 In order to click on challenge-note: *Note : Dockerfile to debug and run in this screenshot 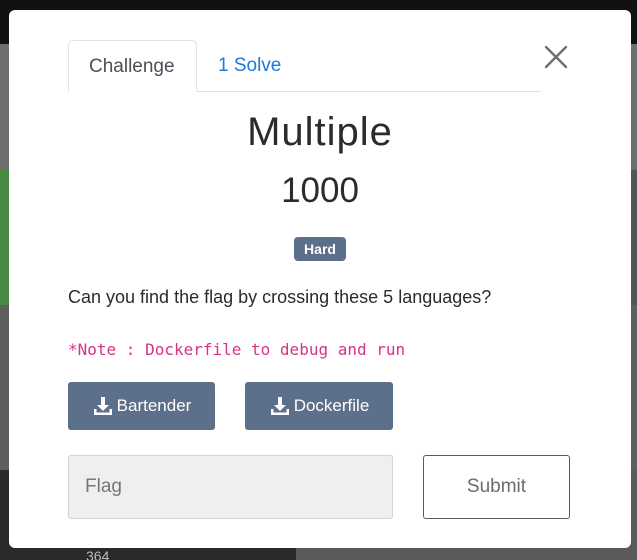, I will do `click(237, 349)`.